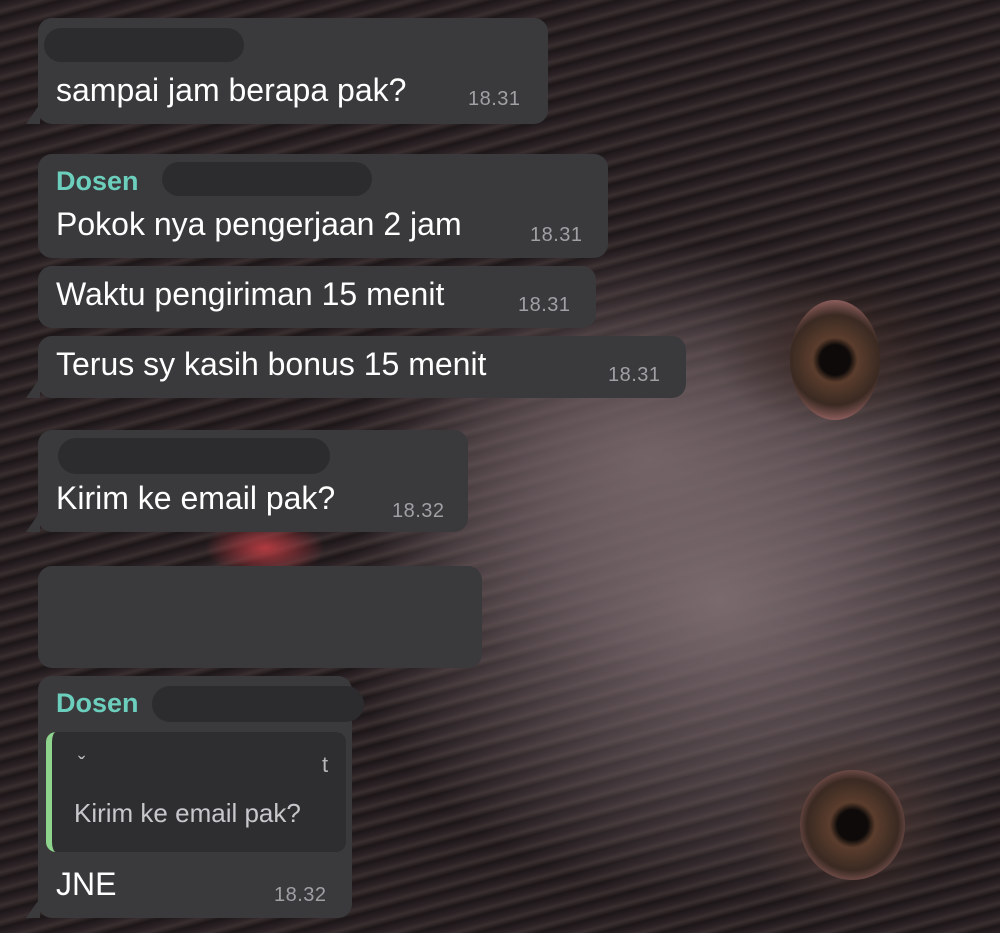 This screenshot has height=933, width=1000. I want to click on message-bubble: Dosen Pokok nya pengerjaan 2 jam 18.31, so click(323, 206).